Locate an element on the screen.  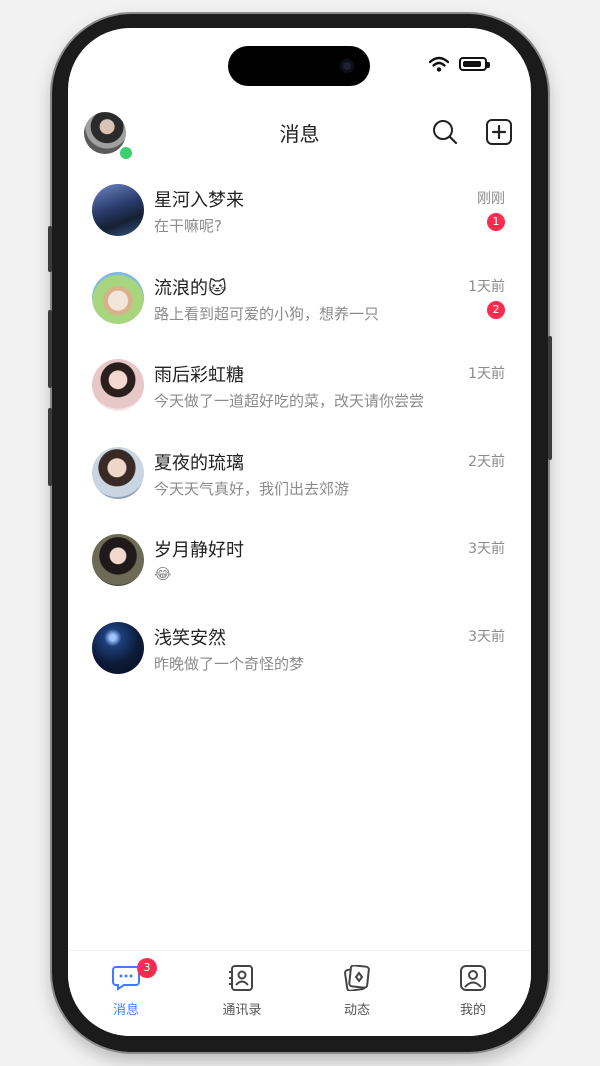
dynamic-island is located at coordinates (299, 66).